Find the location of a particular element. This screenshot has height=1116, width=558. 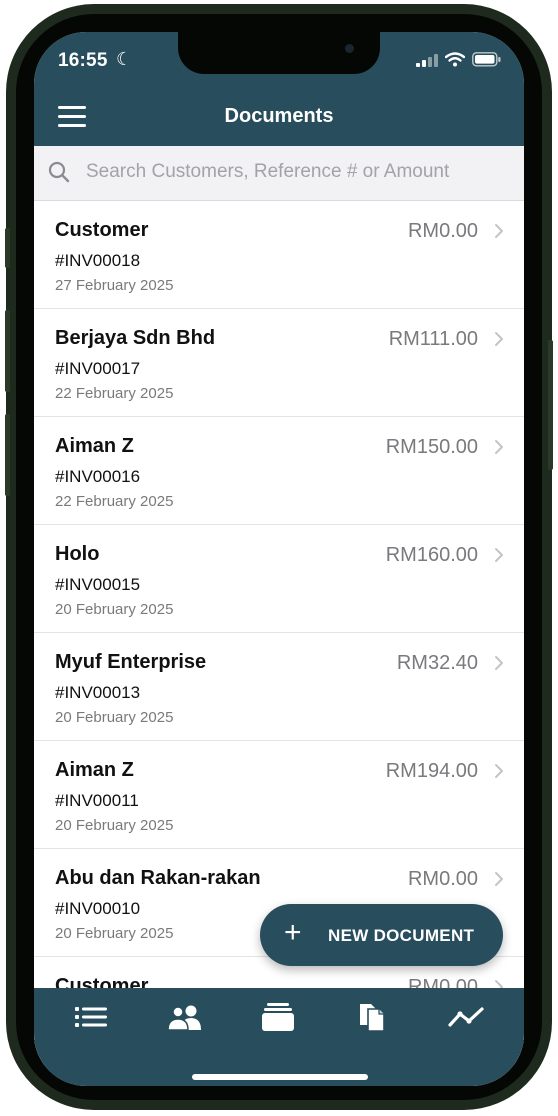

tab-list is located at coordinates (91, 1017).